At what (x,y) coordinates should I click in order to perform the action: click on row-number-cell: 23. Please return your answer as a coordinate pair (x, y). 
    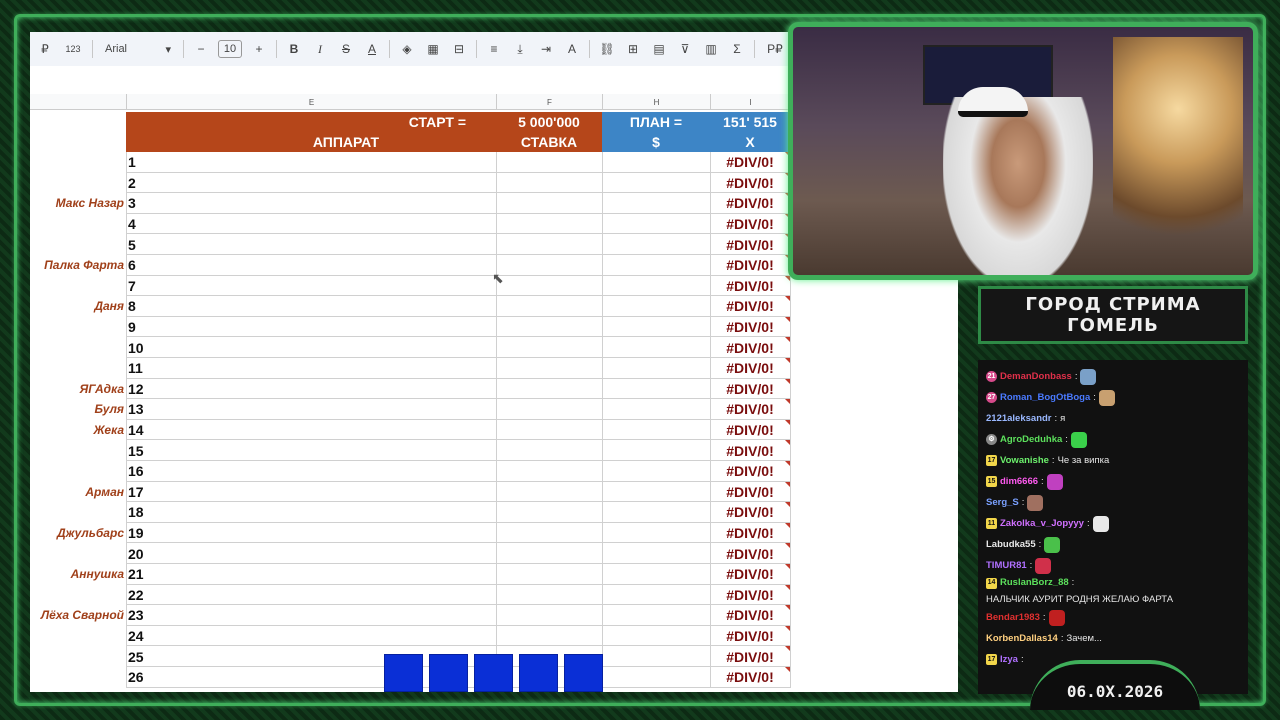
    Looking at the image, I should click on (136, 615).